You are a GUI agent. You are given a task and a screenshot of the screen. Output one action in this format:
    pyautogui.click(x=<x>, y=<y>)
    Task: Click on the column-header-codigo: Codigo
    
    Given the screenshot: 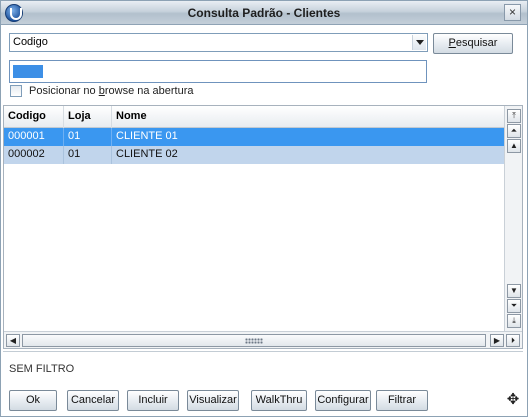 What is the action you would take?
    pyautogui.click(x=34, y=117)
    